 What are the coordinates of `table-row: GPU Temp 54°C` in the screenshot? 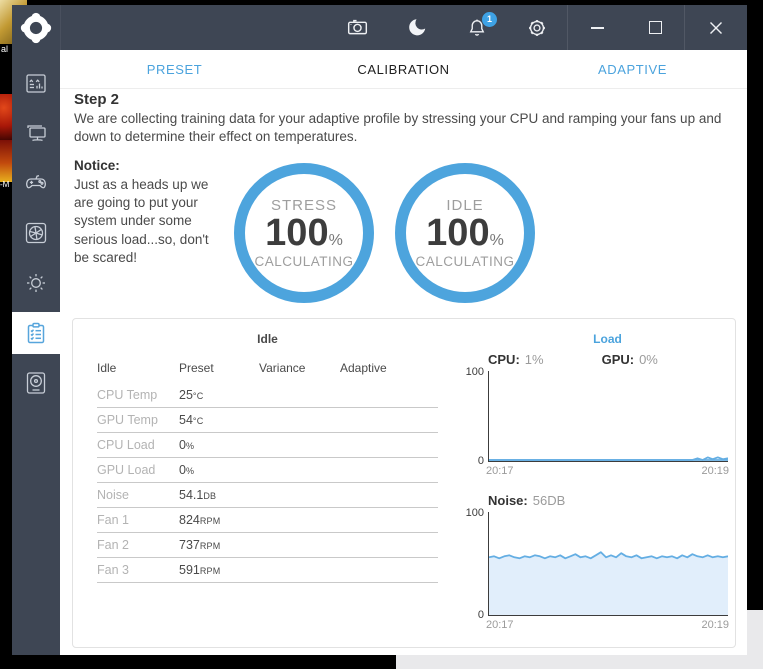 It's located at (267, 420).